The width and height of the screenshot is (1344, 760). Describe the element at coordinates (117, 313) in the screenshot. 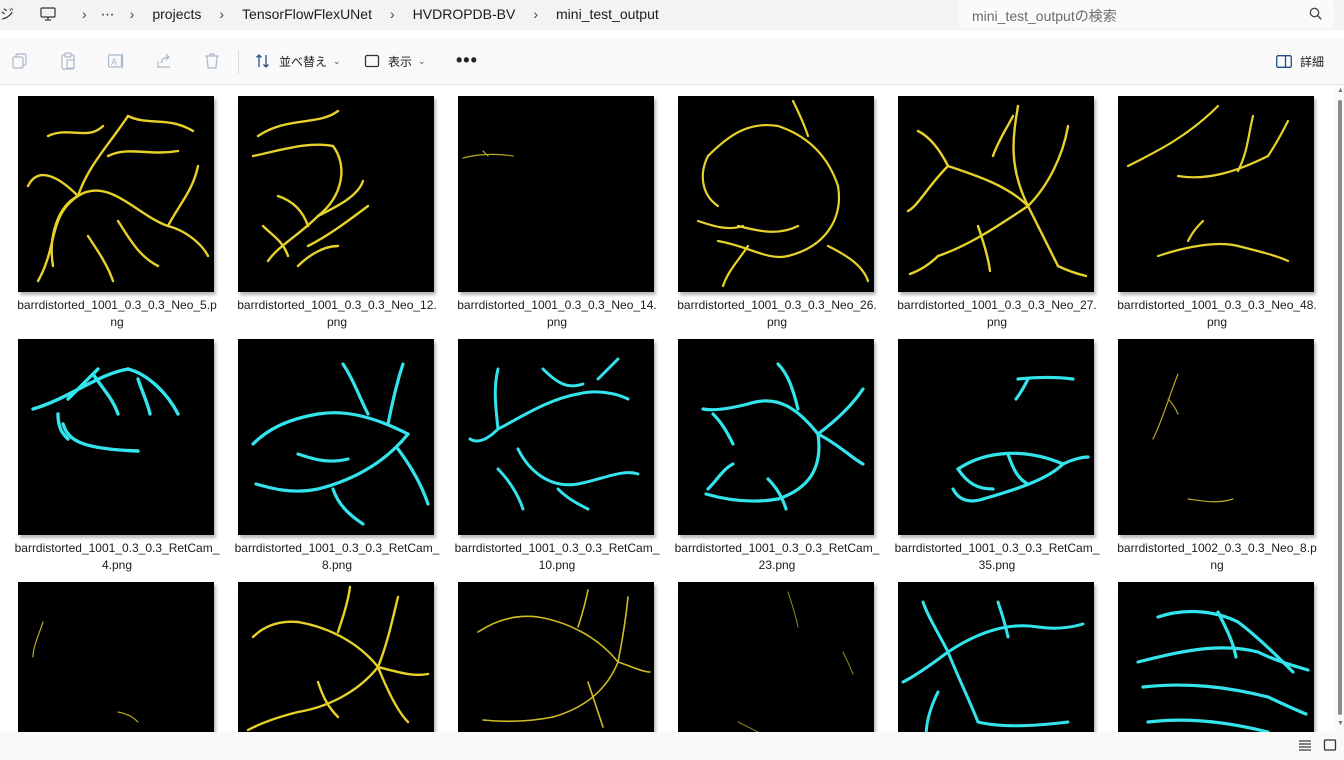

I see `file-name: barrdistorted_1001_0.3_0.3_Neo_5.png` at that location.